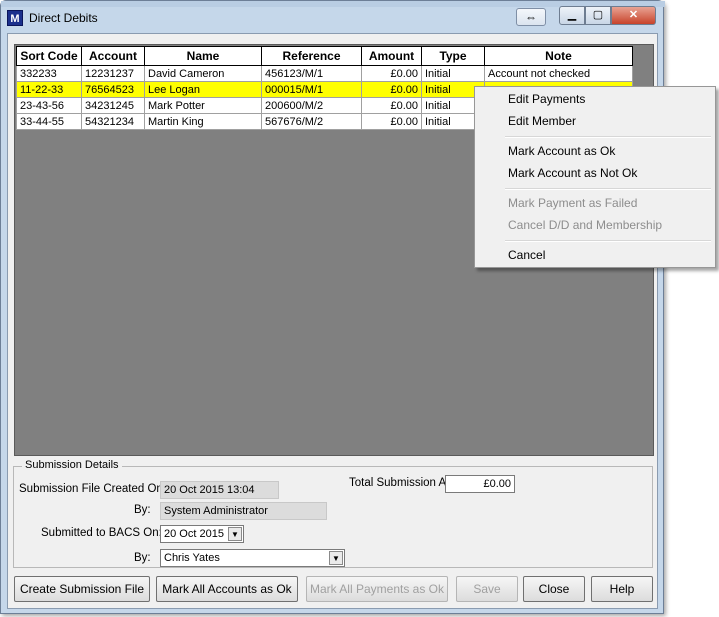 Image resolution: width=719 pixels, height=617 pixels. Describe the element at coordinates (554, 589) in the screenshot. I see `close-button: Close` at that location.